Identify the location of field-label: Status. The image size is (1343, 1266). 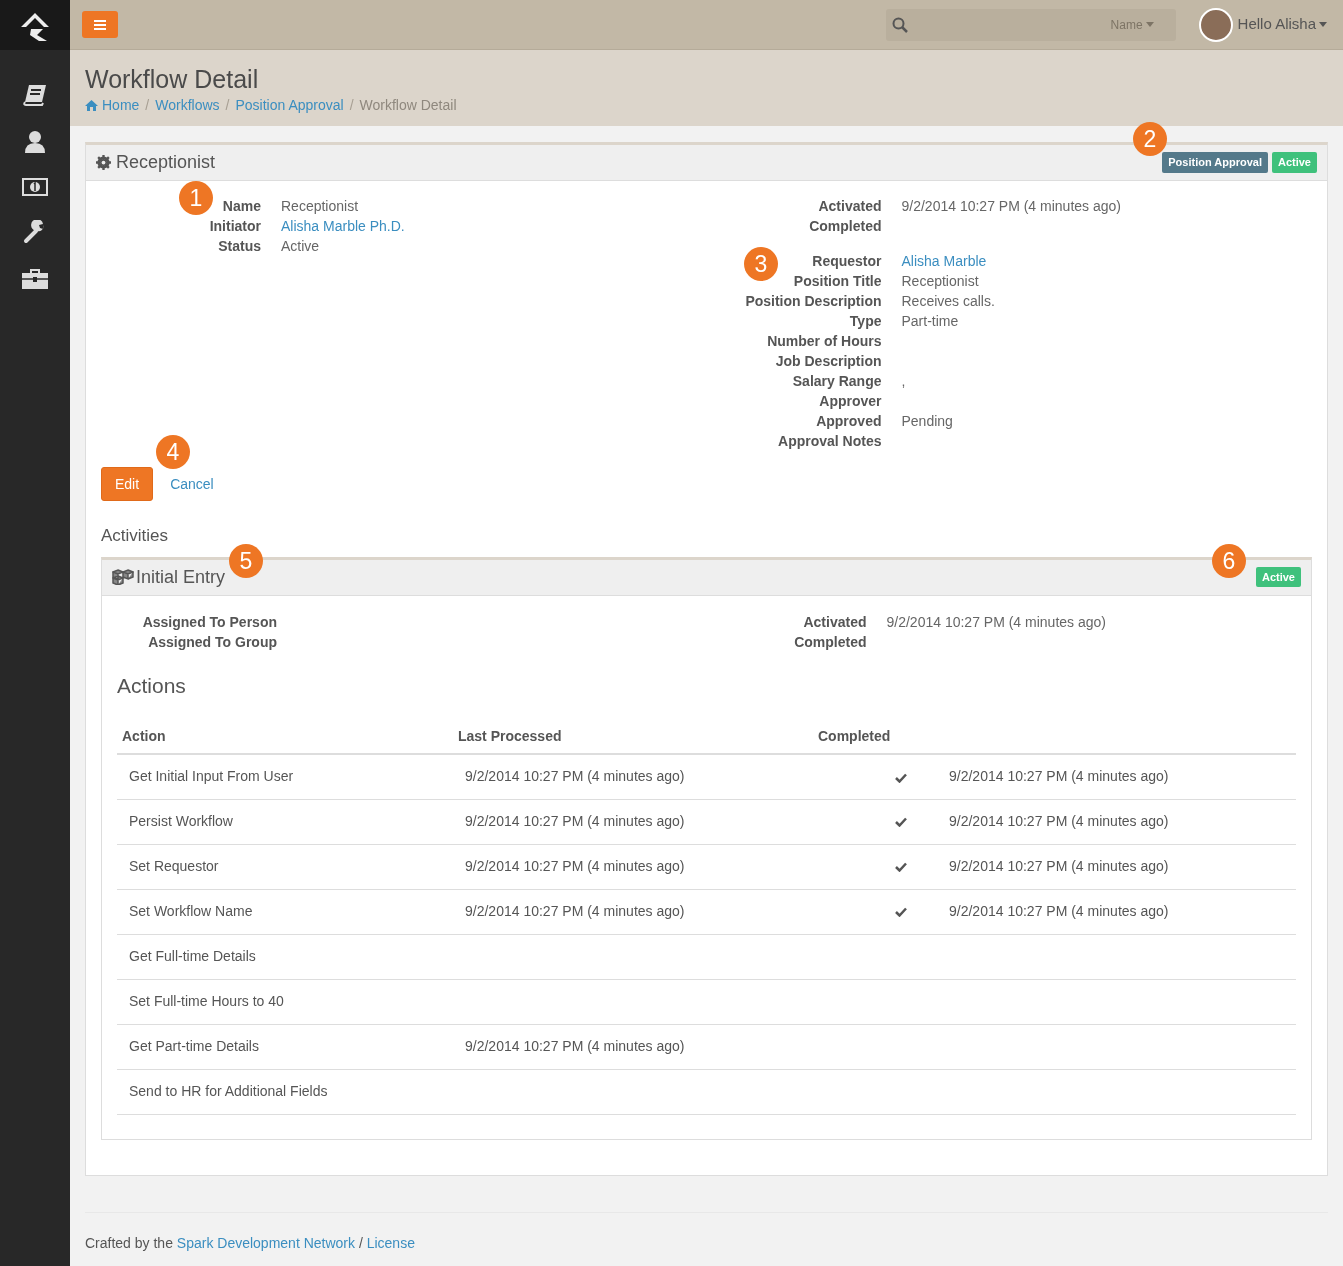
(239, 246).